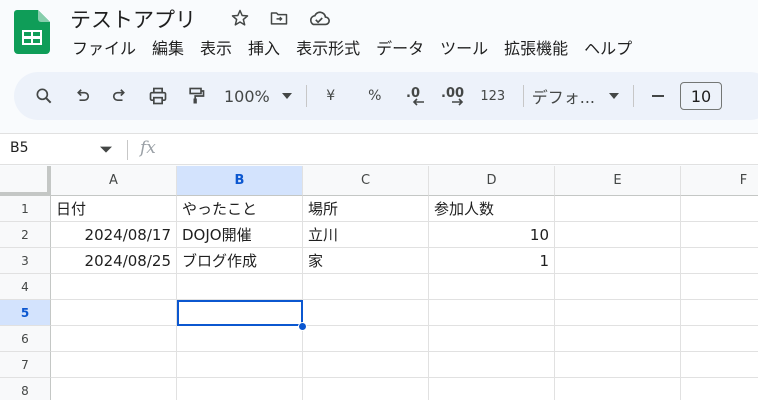 The width and height of the screenshot is (758, 400). What do you see at coordinates (492, 287) in the screenshot?
I see `cell-d4` at bounding box center [492, 287].